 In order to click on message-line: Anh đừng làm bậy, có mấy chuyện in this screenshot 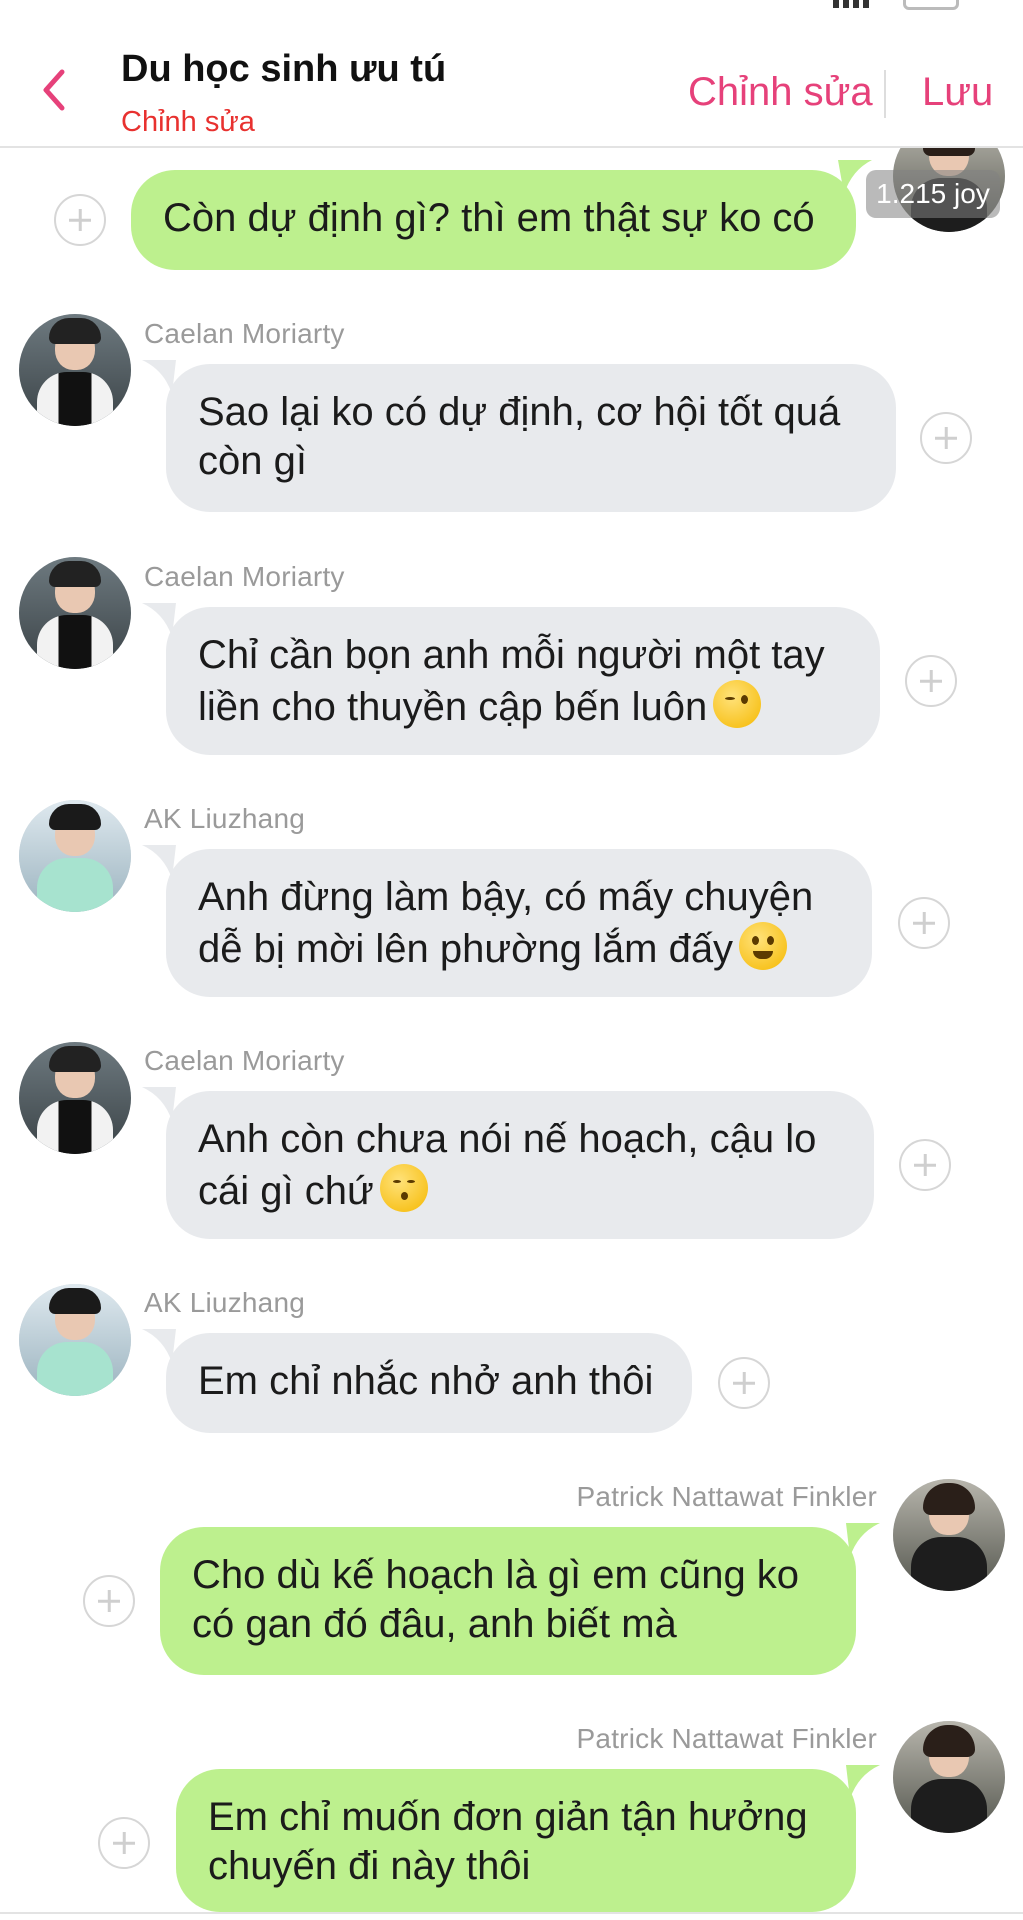, I will do `click(506, 897)`.